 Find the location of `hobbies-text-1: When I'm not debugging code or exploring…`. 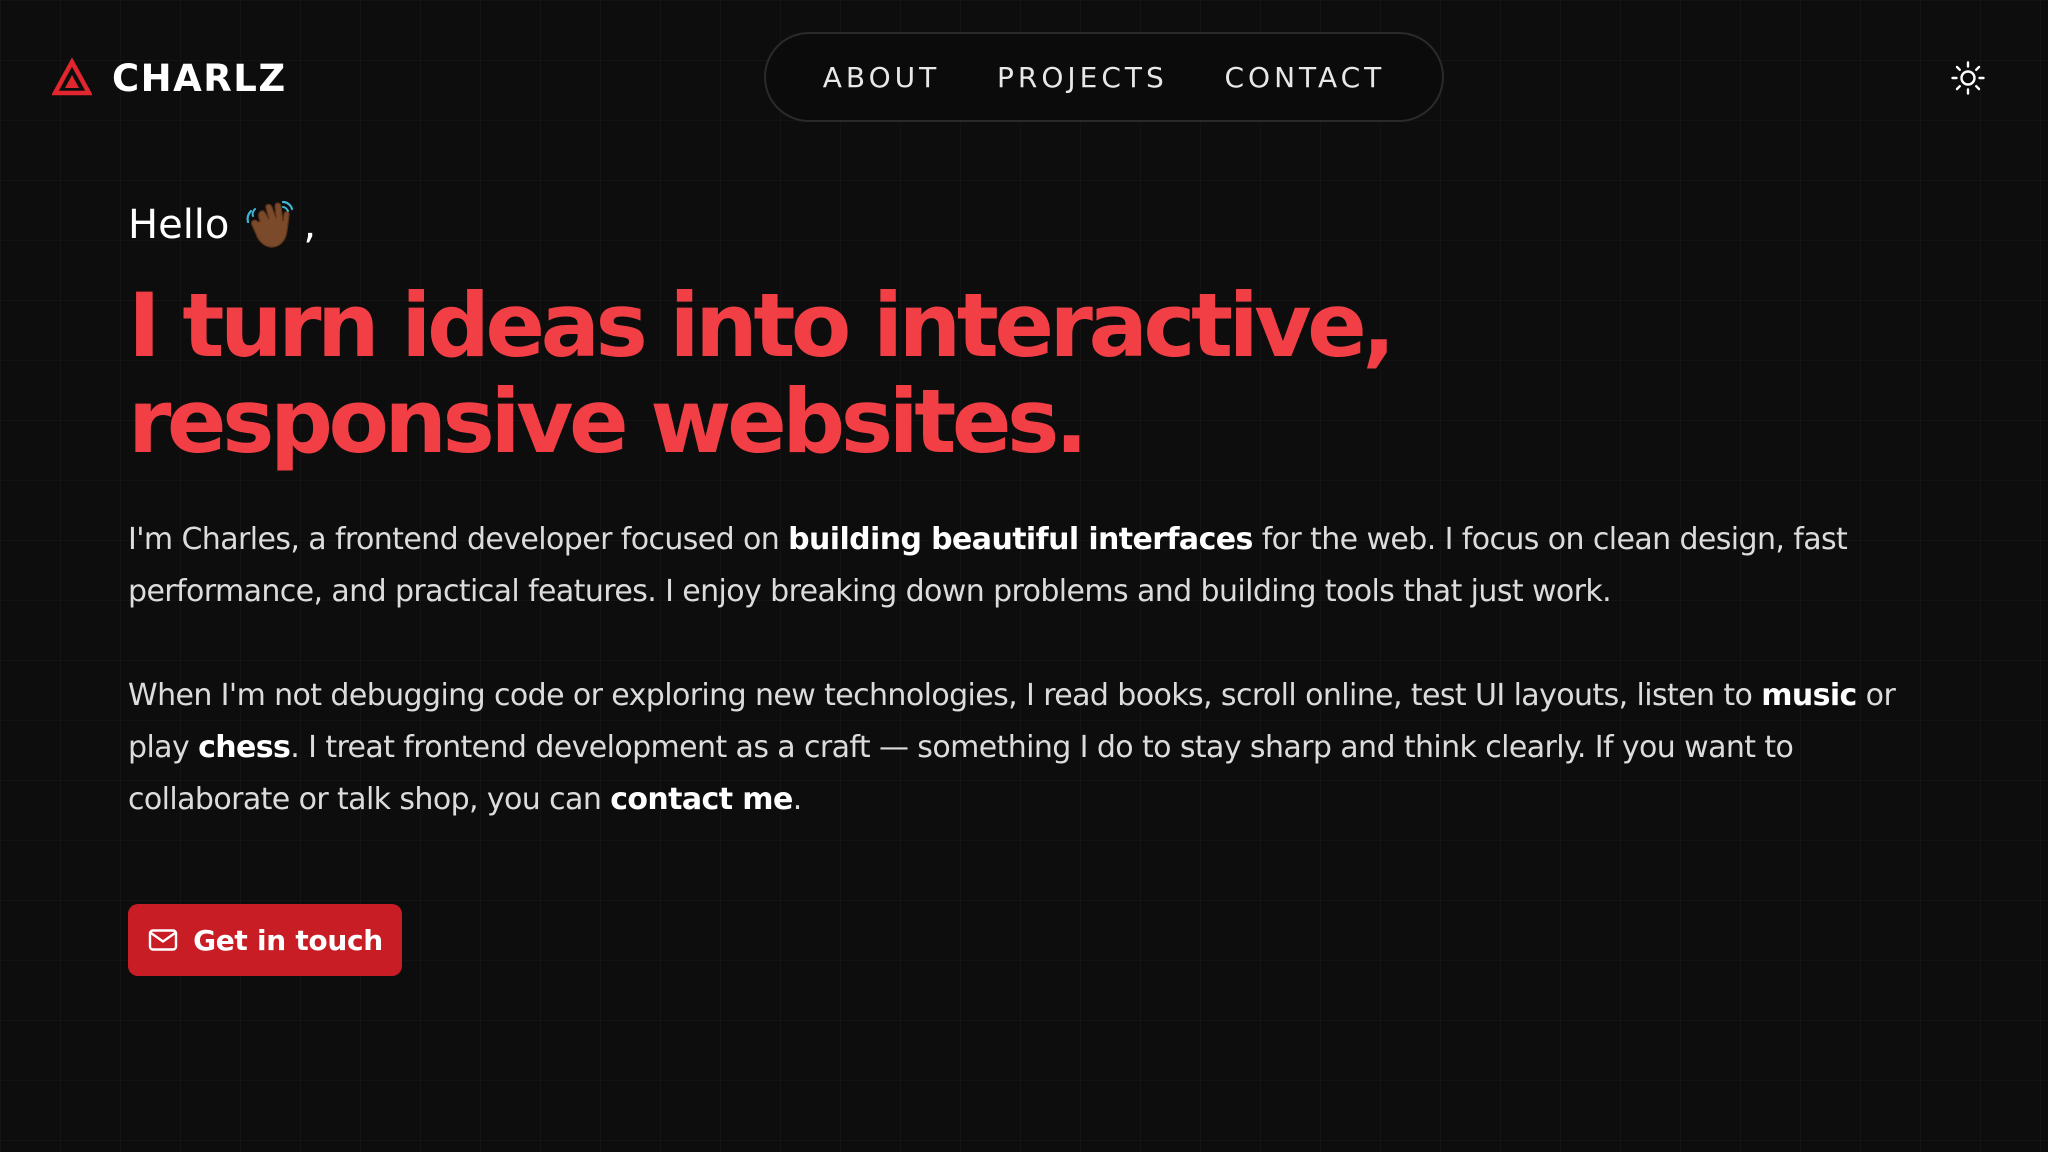

hobbies-text-1: When I'm not debugging code or exploring… is located at coordinates (945, 695).